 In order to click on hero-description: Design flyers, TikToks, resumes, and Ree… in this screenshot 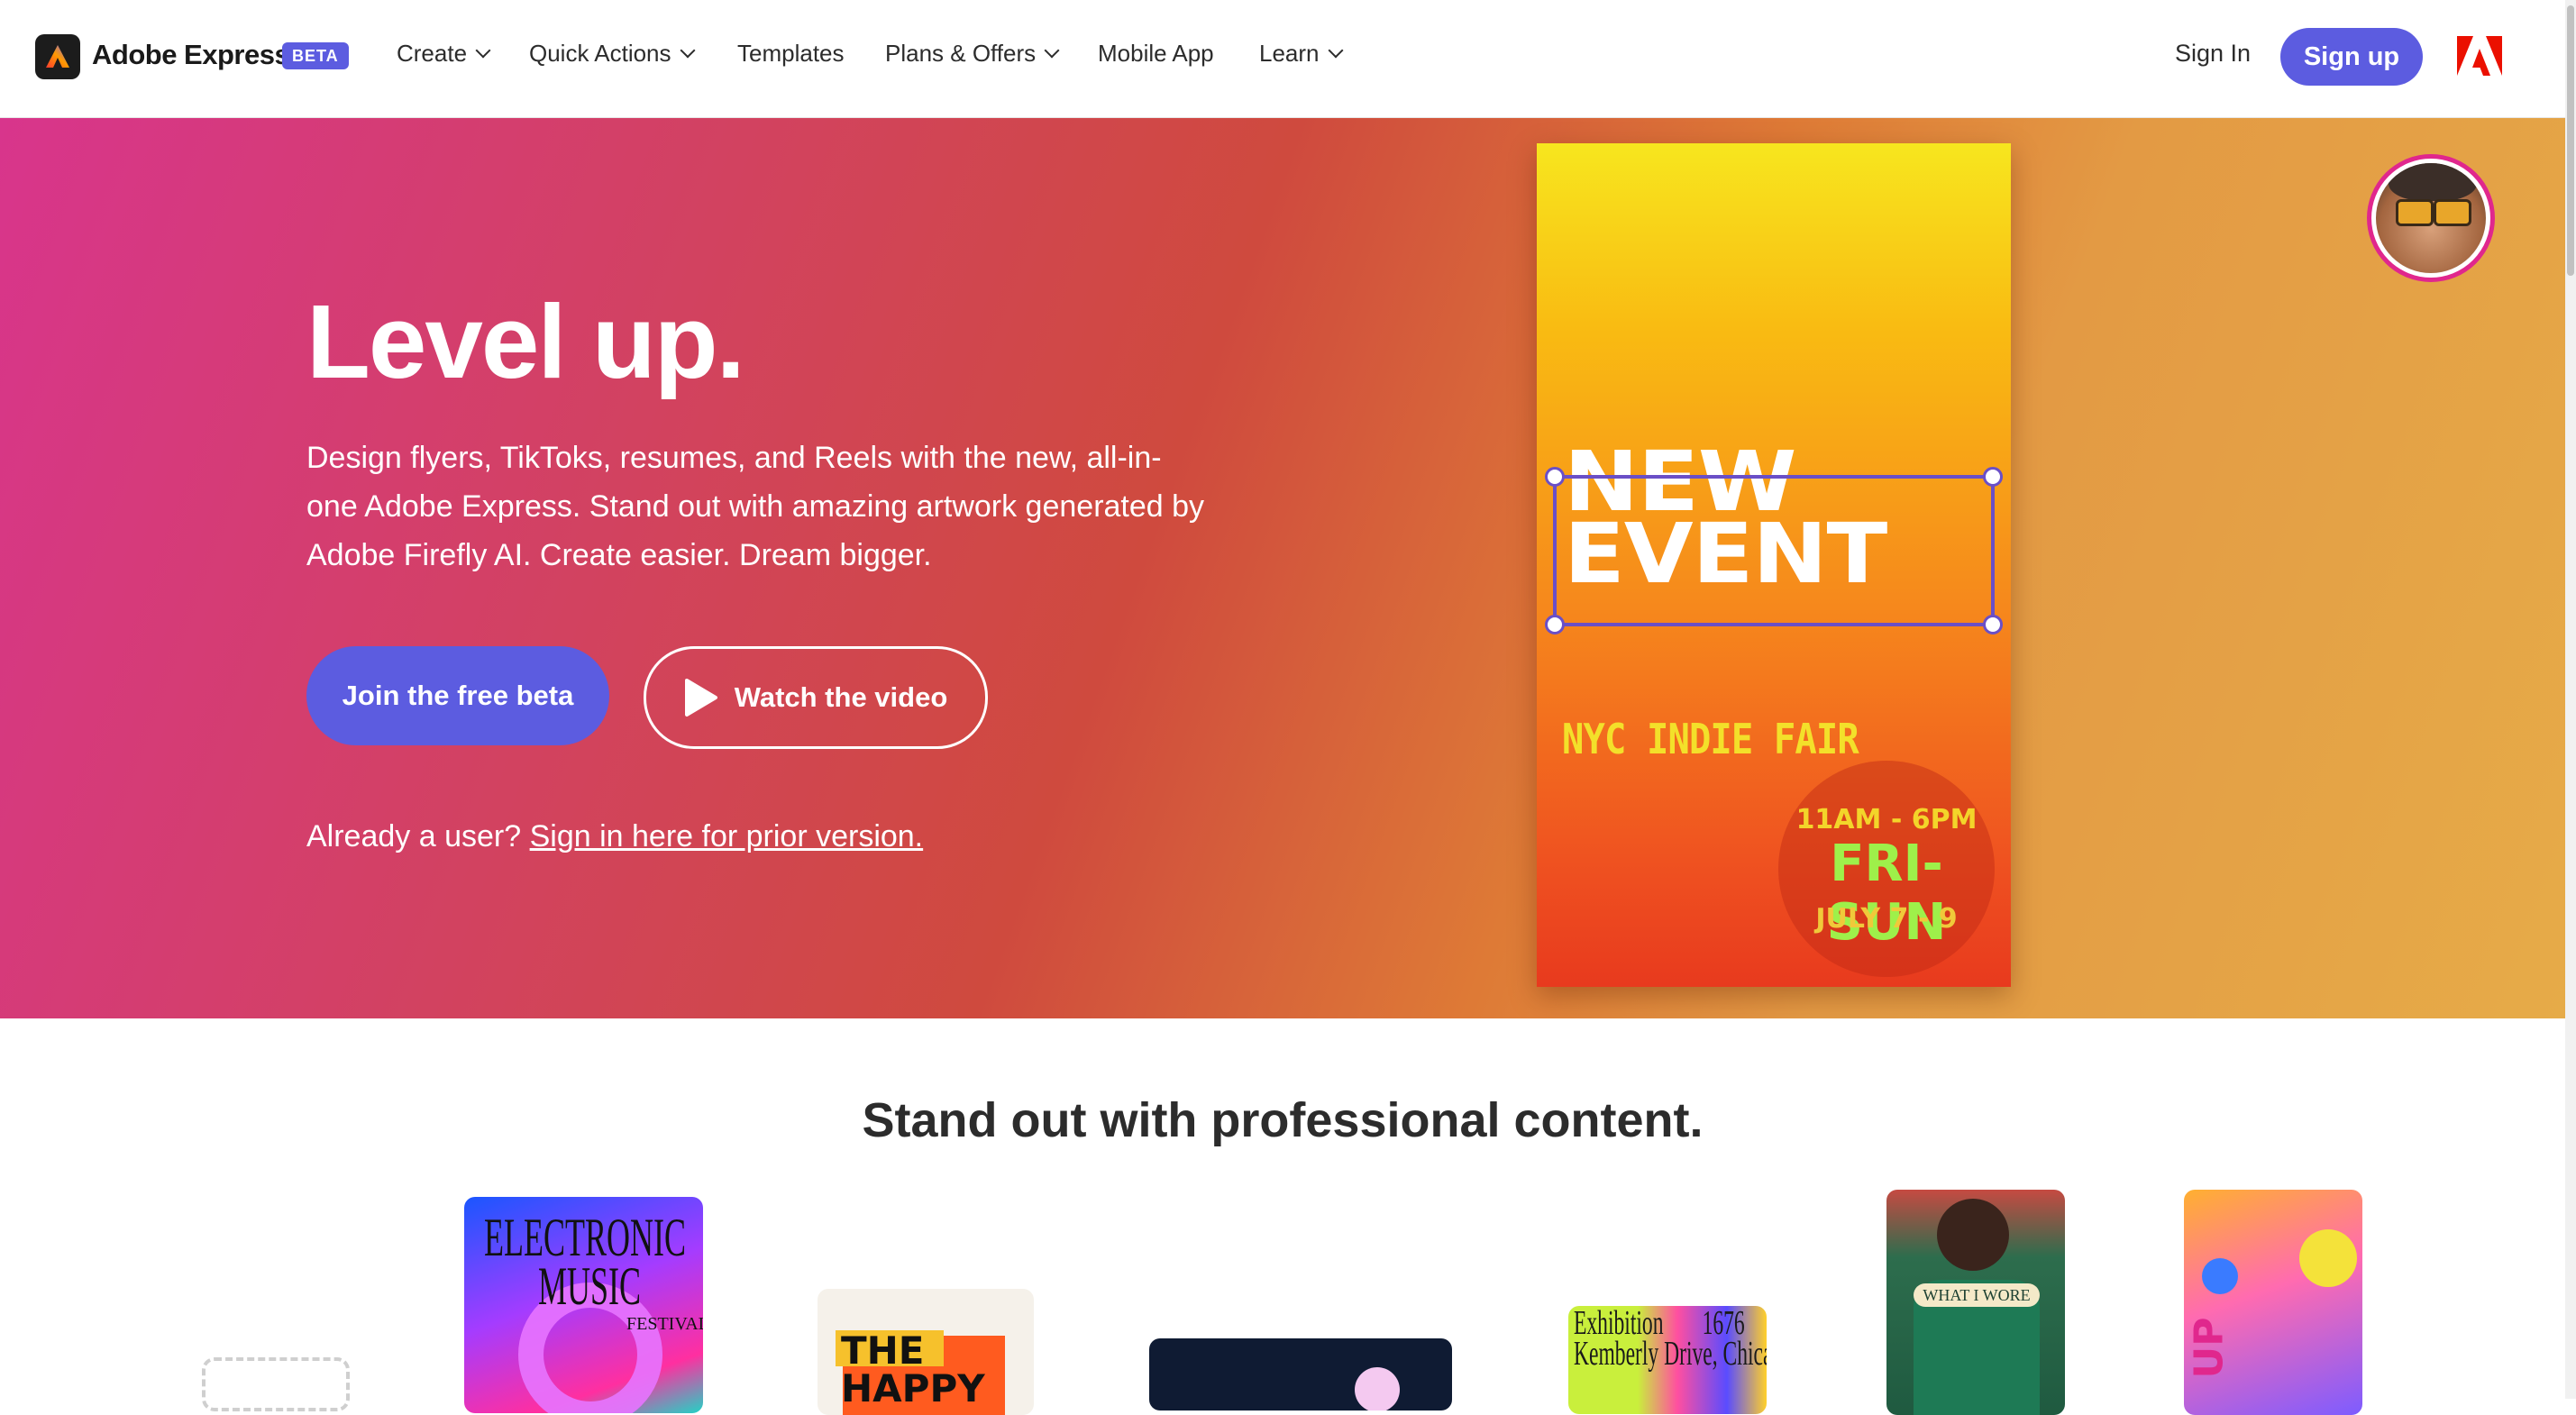, I will do `click(755, 506)`.